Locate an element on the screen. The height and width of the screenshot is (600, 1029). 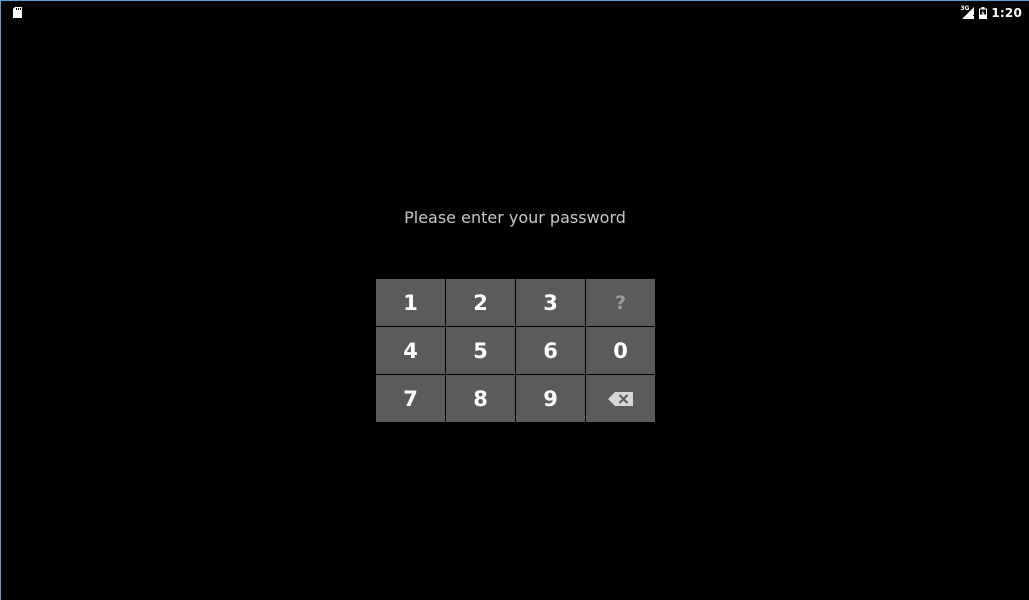
key-6: 6 is located at coordinates (550, 350).